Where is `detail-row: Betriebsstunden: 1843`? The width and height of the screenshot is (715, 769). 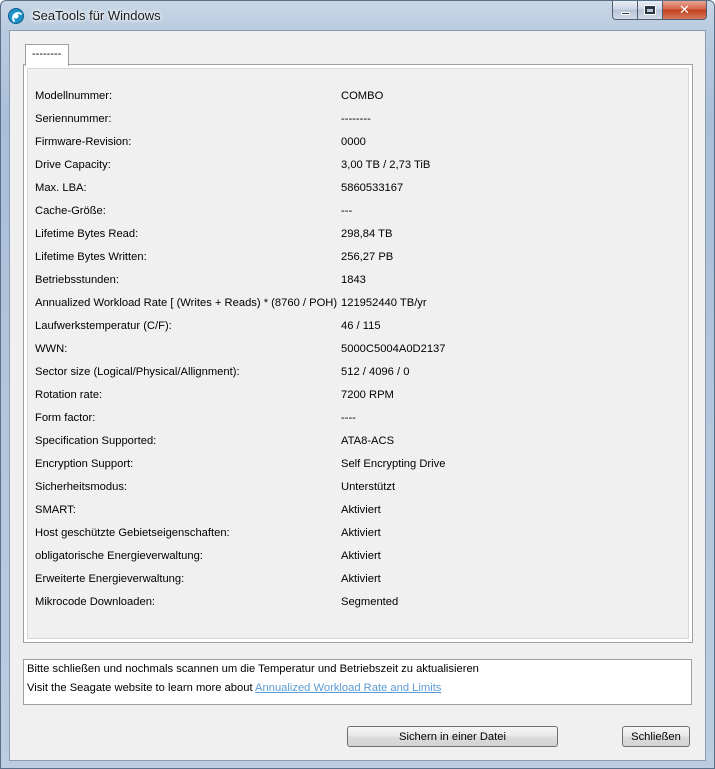
detail-row: Betriebsstunden: 1843 is located at coordinates (355, 282).